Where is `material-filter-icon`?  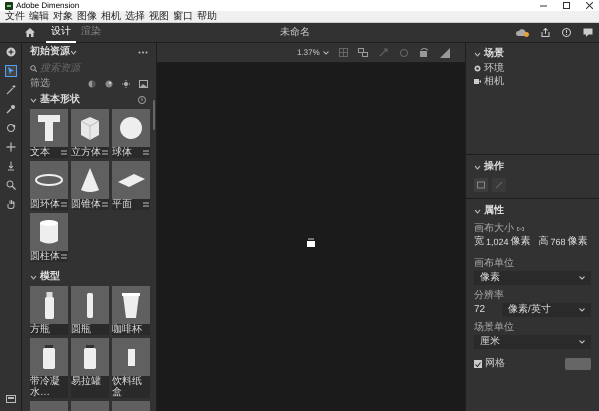 material-filter-icon is located at coordinates (109, 84).